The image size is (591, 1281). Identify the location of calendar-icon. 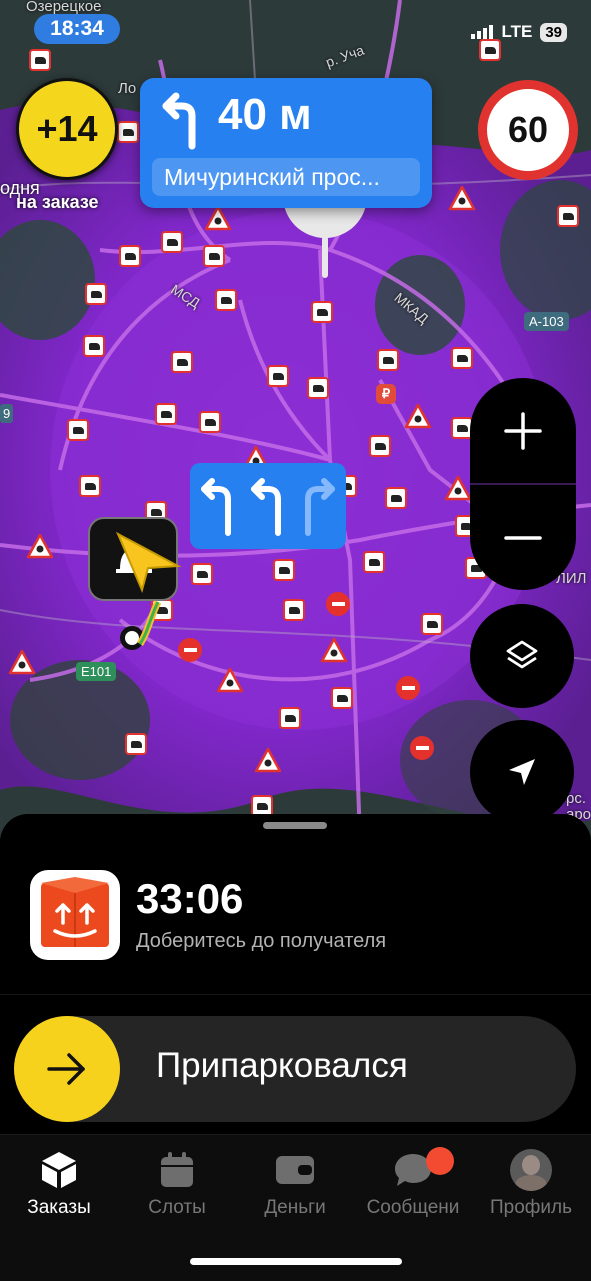
(177, 1169).